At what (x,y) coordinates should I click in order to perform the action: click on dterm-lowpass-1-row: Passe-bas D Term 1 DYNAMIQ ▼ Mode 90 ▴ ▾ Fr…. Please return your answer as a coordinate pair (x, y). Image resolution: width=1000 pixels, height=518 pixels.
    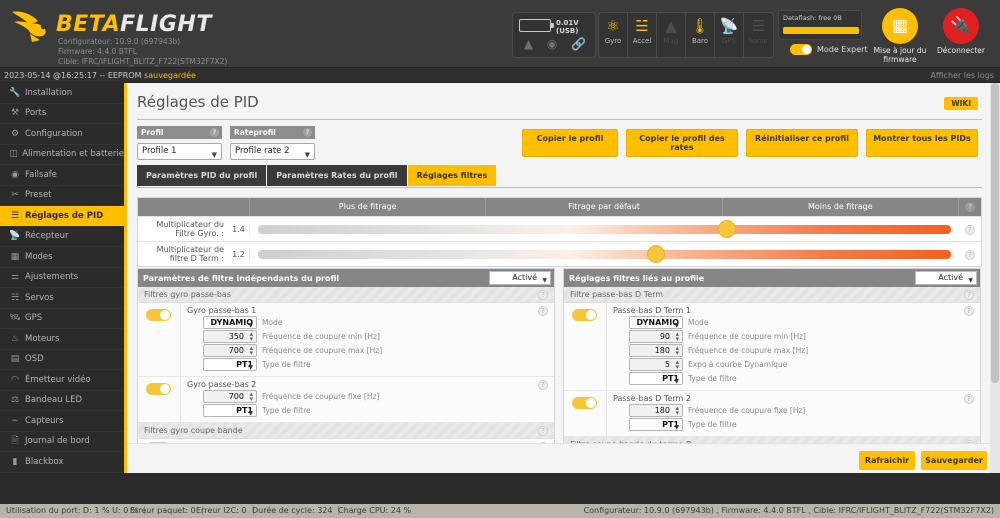
    Looking at the image, I should click on (772, 347).